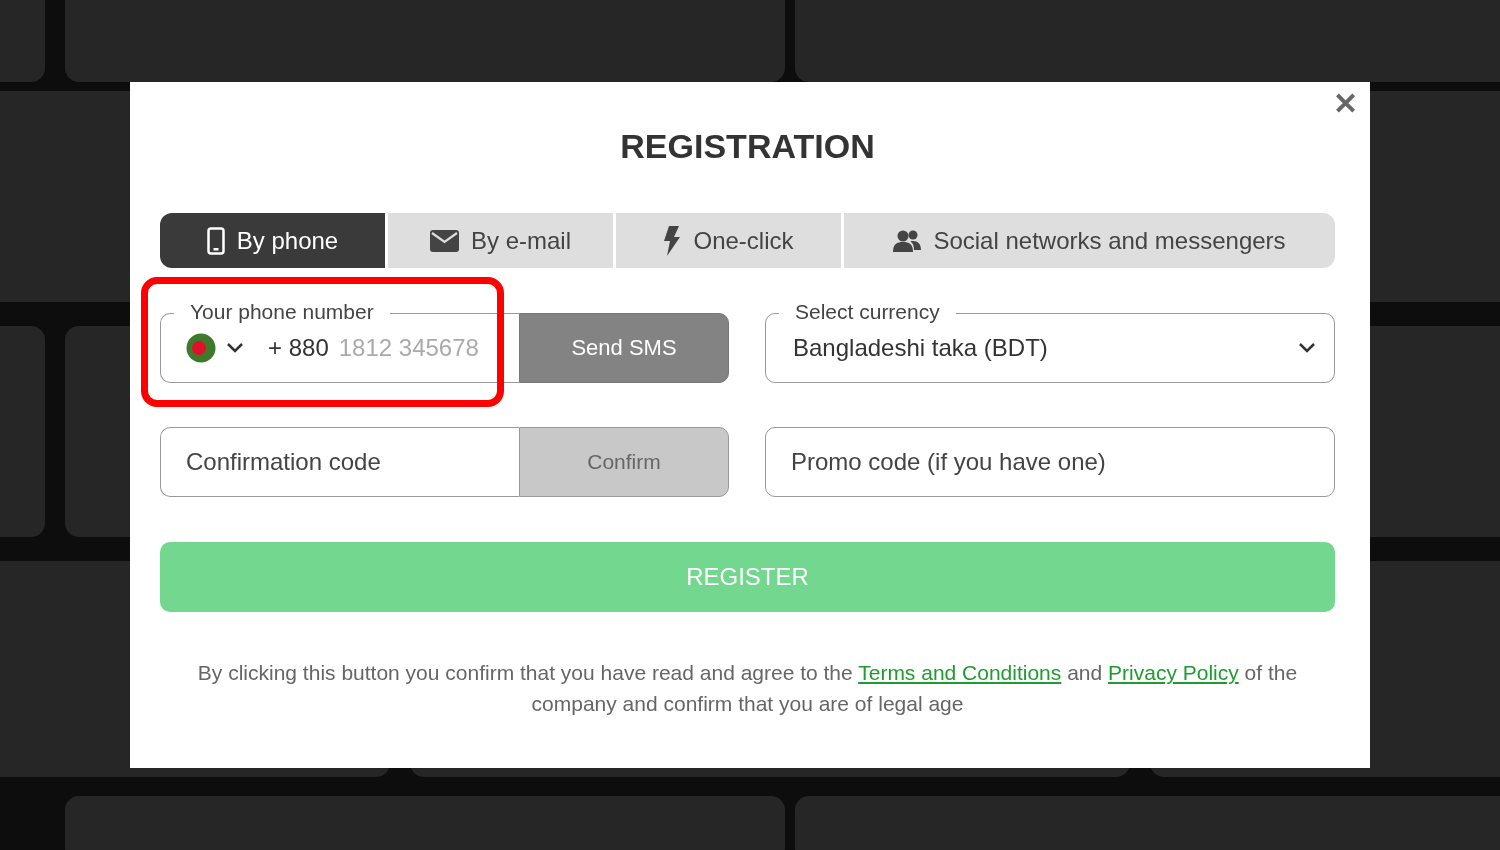 This screenshot has width=1500, height=850. Describe the element at coordinates (298, 348) in the screenshot. I see `country-code: + 880` at that location.